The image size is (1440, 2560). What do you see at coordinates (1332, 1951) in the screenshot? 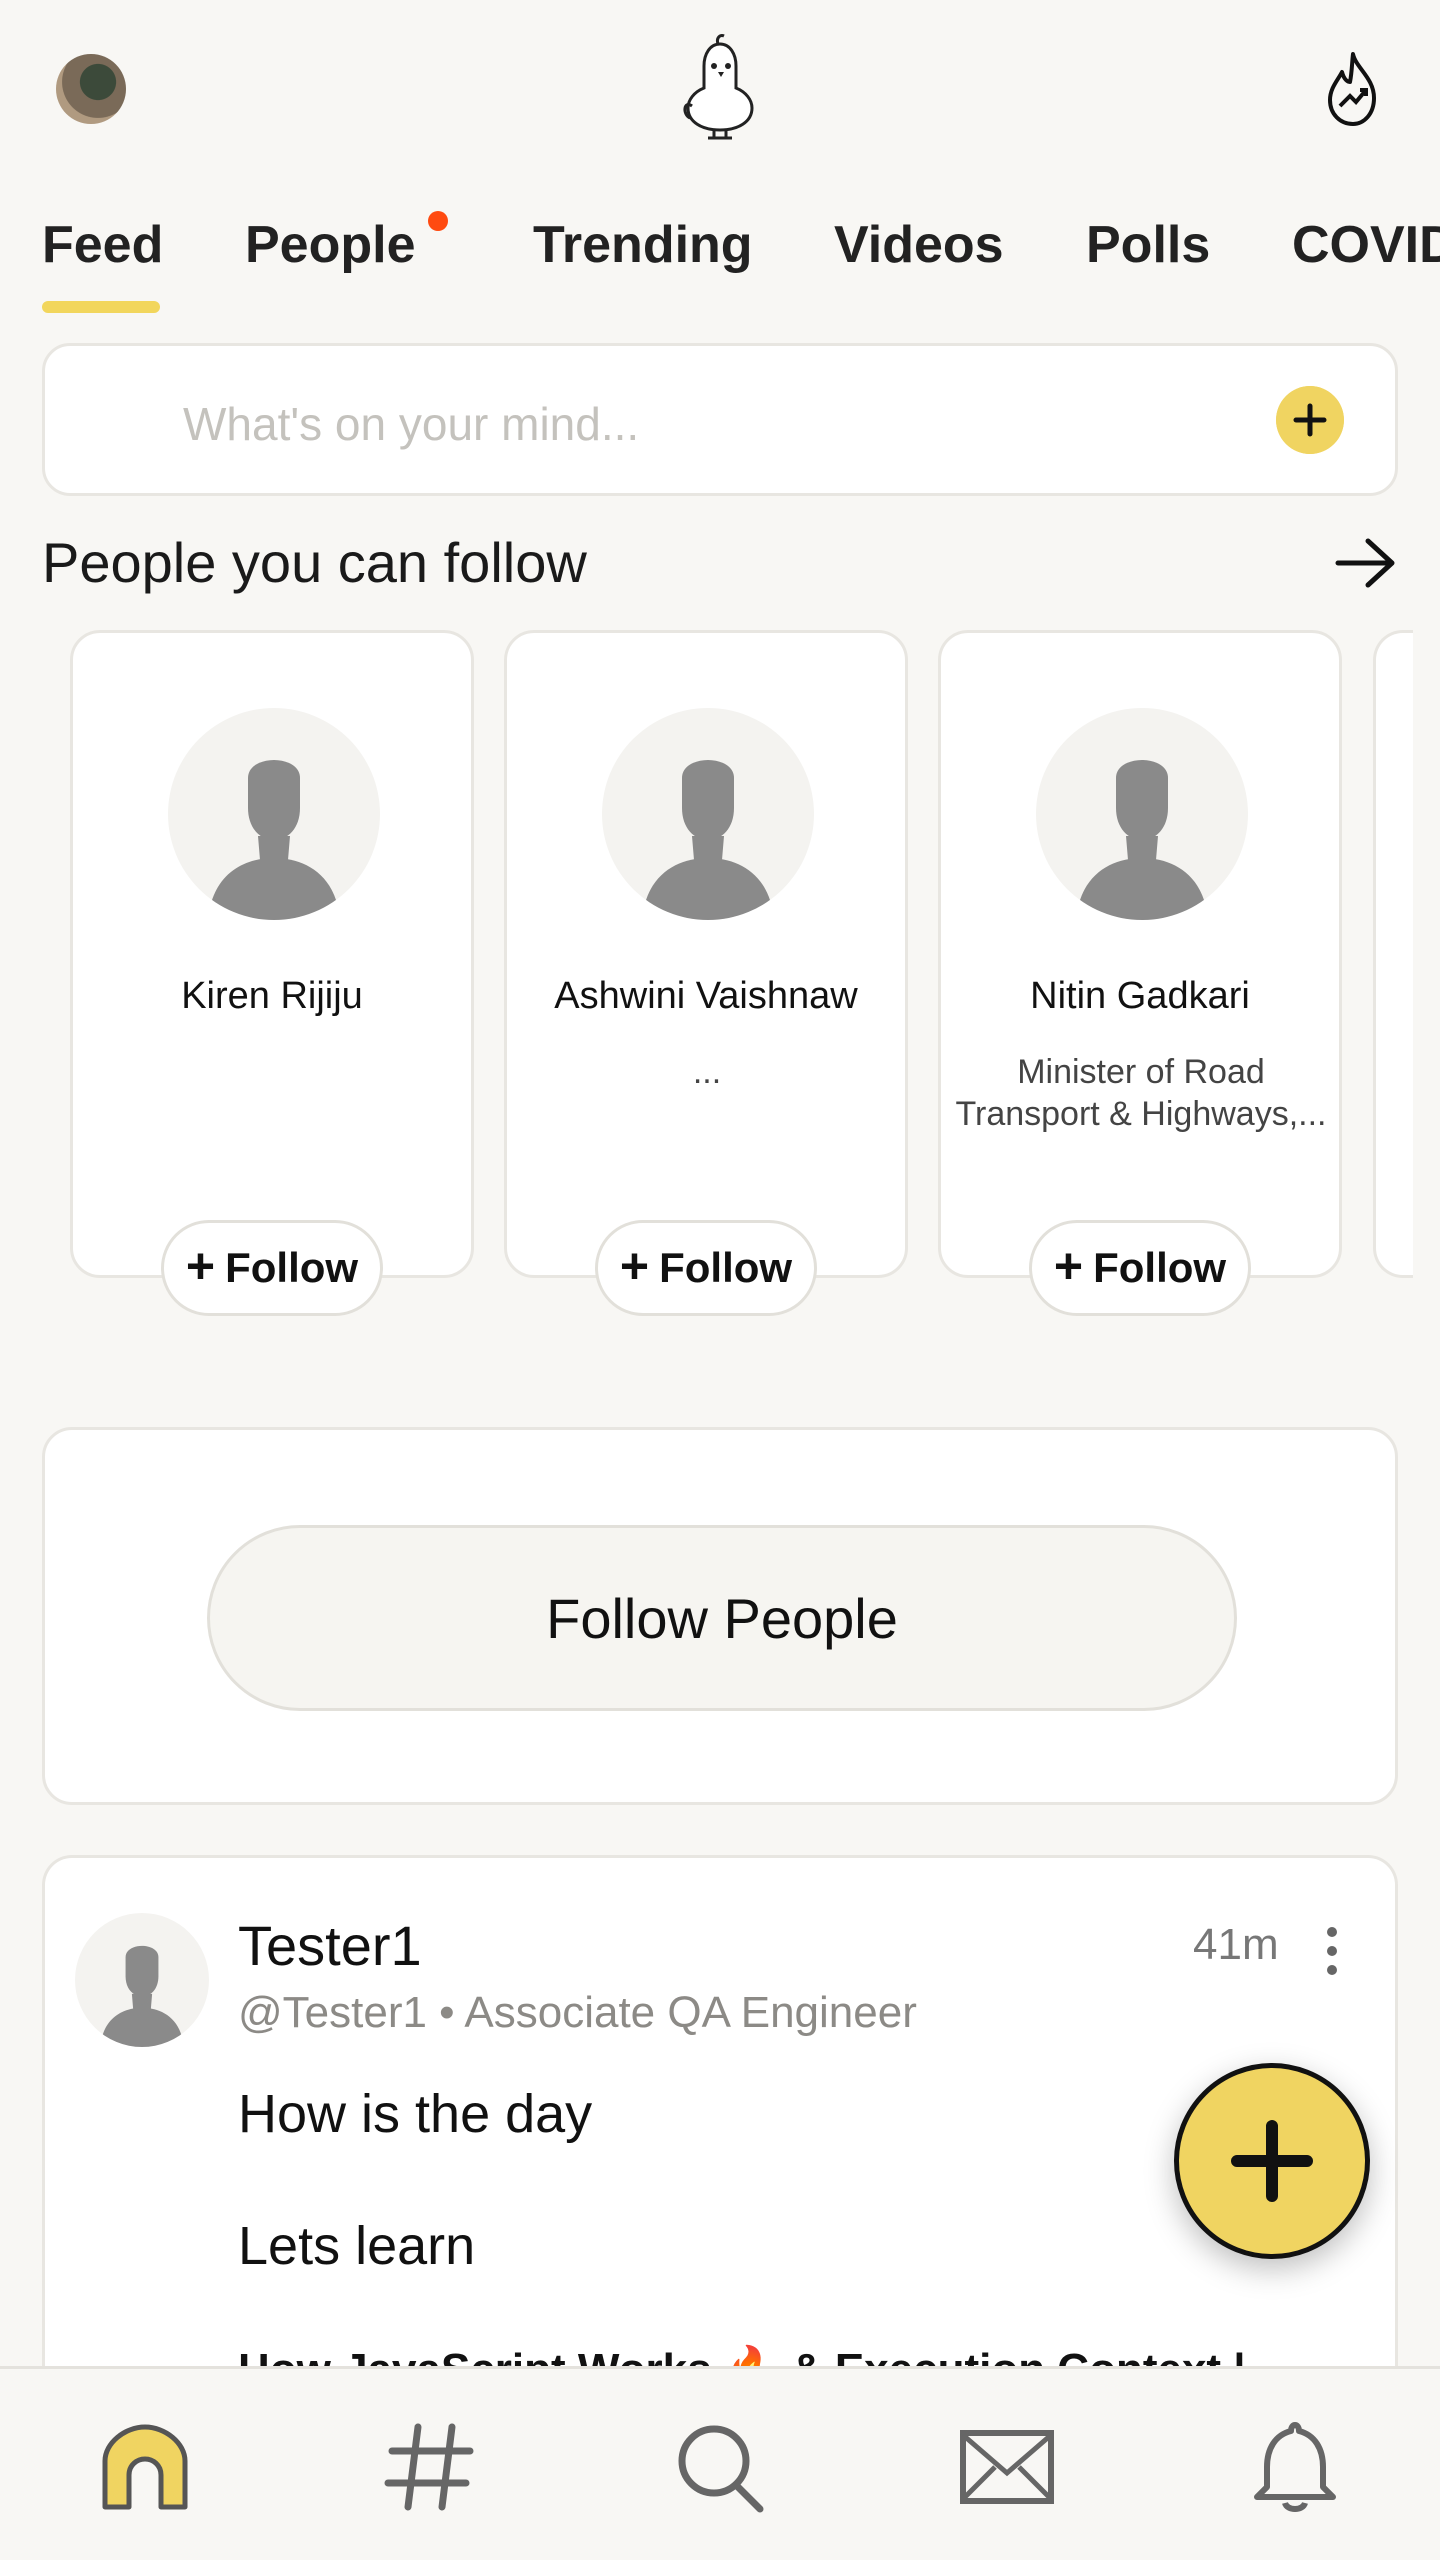
I see `more-options-icon` at bounding box center [1332, 1951].